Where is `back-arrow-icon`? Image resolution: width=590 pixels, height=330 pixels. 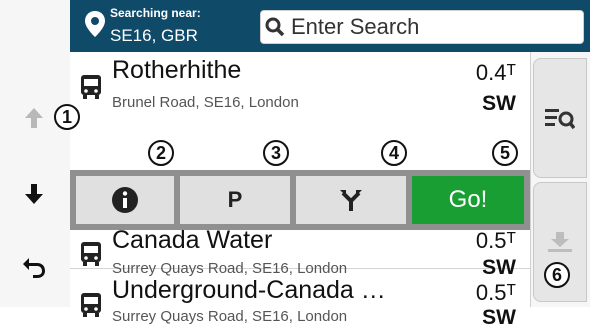
back-arrow-icon is located at coordinates (34, 268).